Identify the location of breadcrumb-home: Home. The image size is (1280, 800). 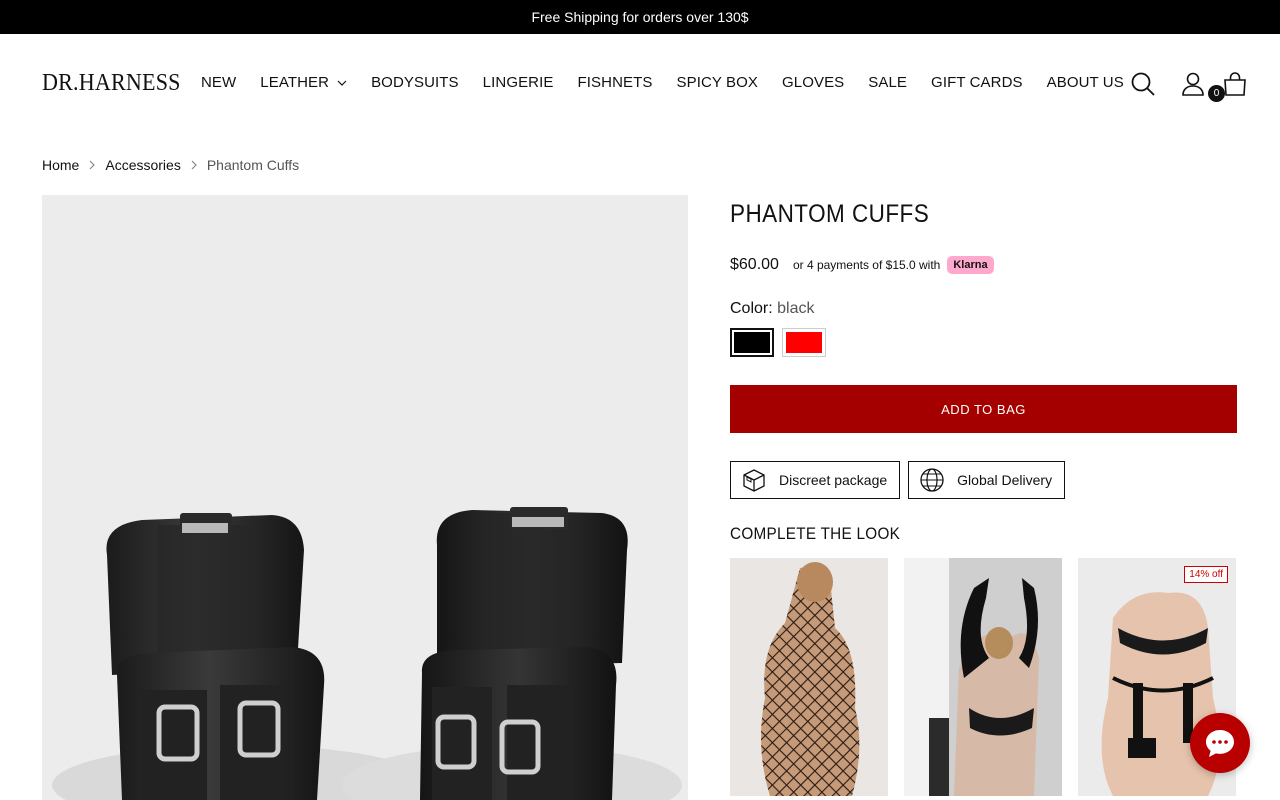
(60, 165).